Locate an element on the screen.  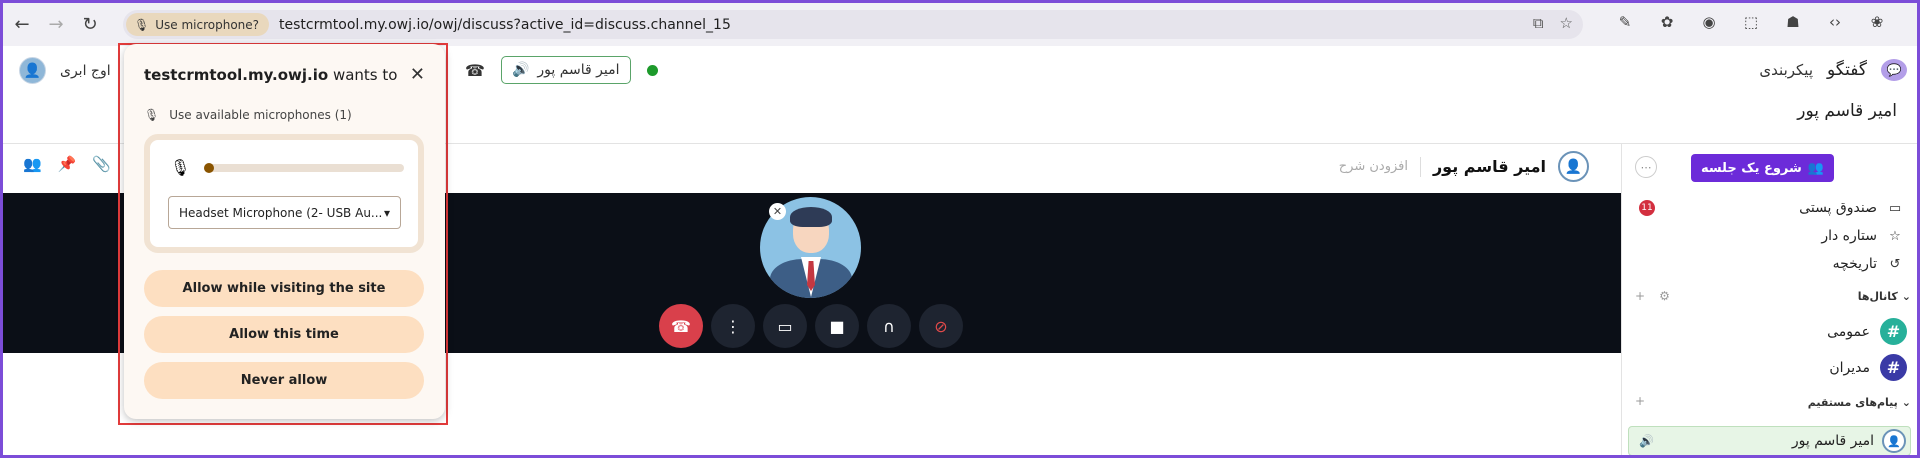
extensions-puzzle-icon: ⬚ is located at coordinates (1751, 22).